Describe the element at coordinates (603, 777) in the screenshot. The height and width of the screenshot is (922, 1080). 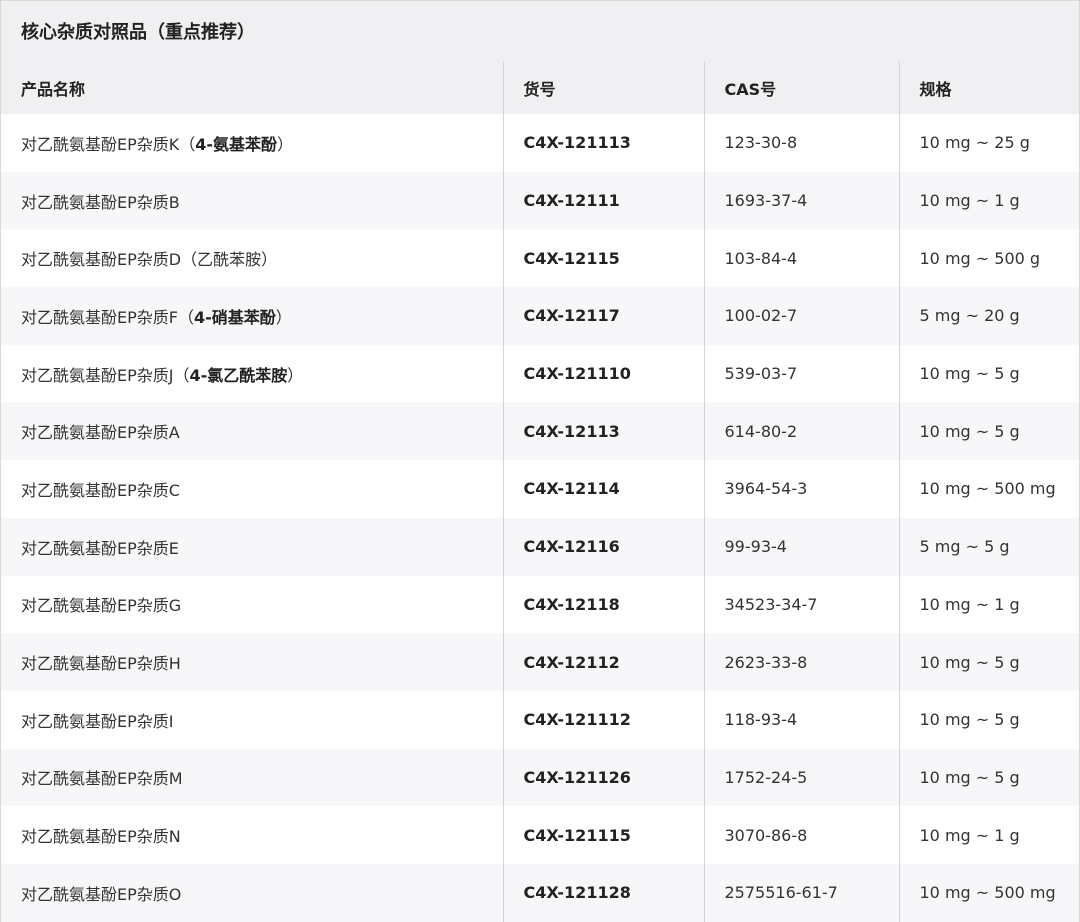
I see `item-number-cell: C4X-121126` at that location.